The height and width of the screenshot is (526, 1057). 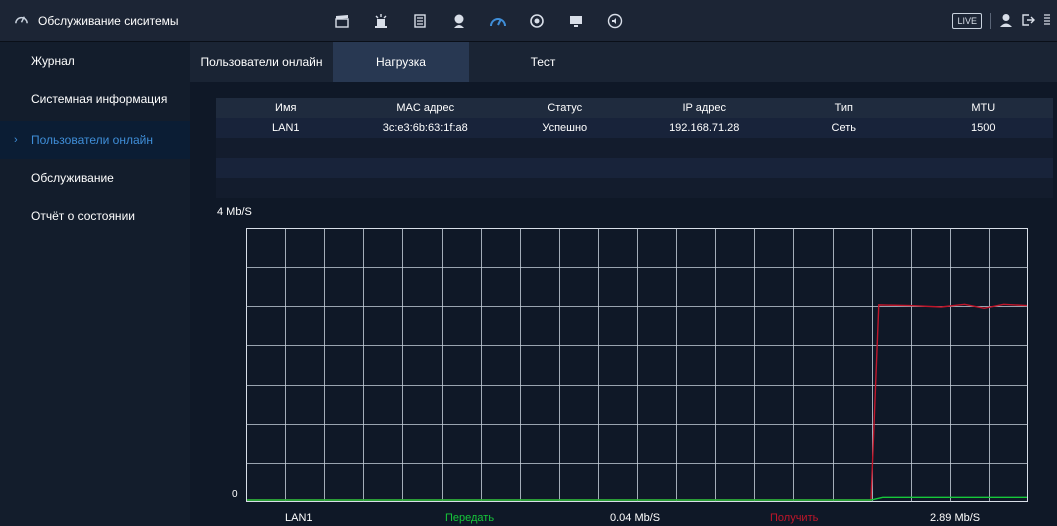 I want to click on sidebar-item-label: Обслуживание, so click(x=72, y=178).